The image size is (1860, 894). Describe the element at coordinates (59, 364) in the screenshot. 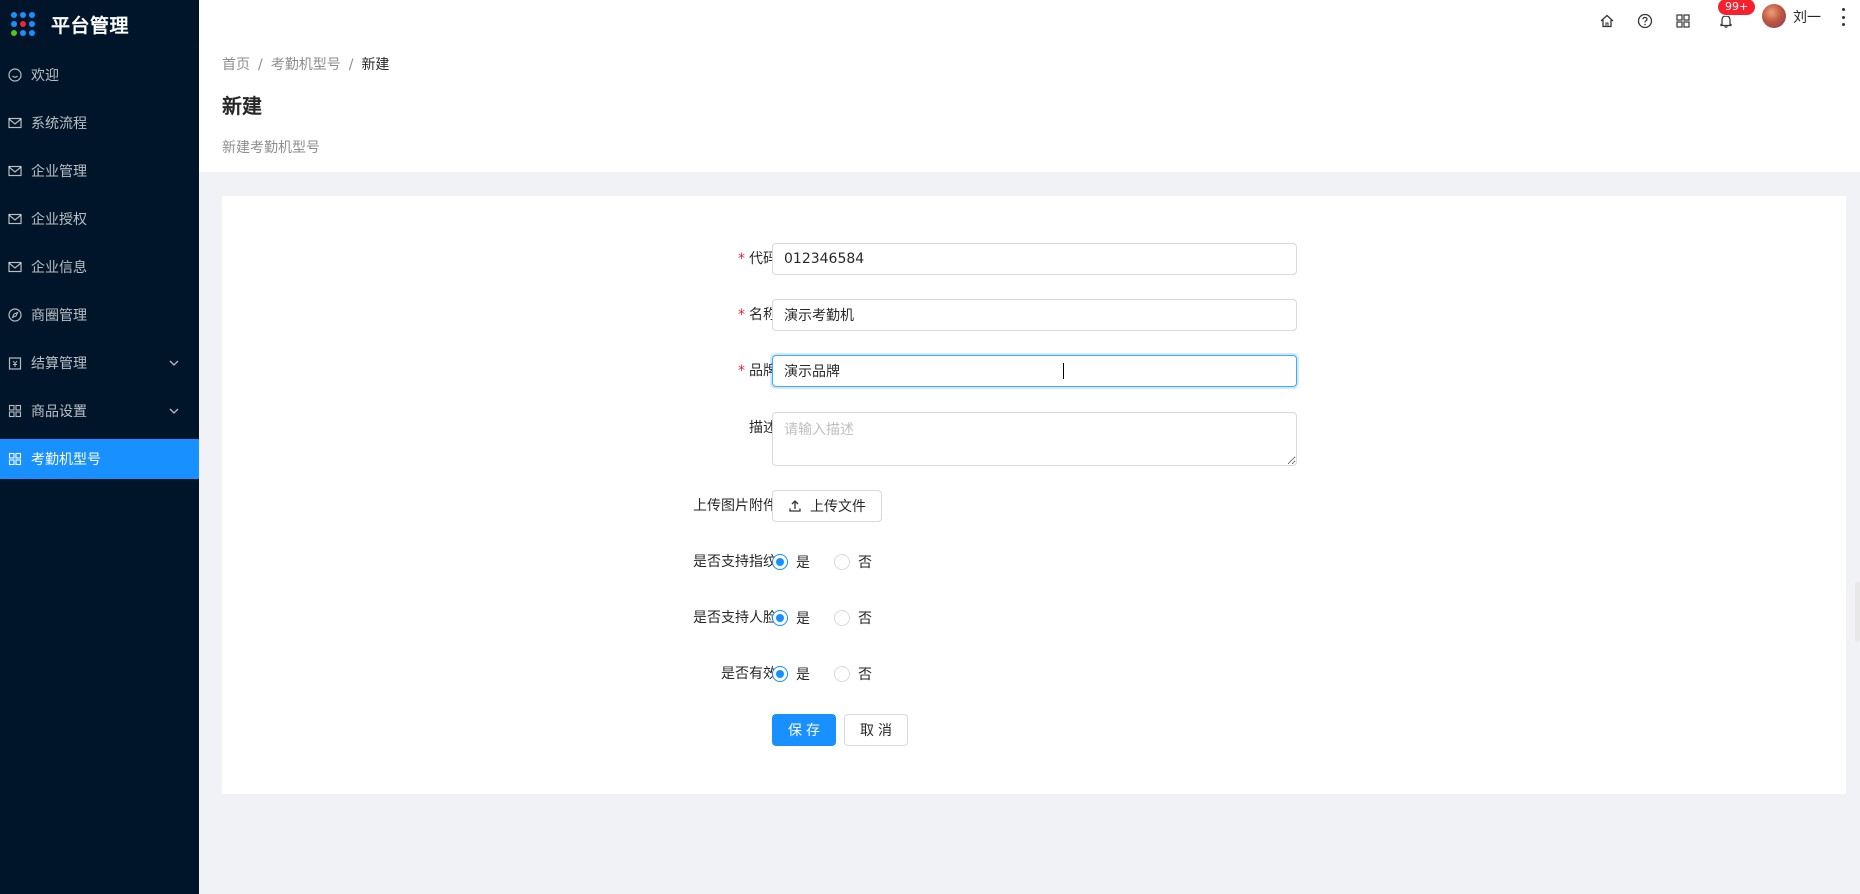

I see `sidebar-item-label: 结算管理` at that location.